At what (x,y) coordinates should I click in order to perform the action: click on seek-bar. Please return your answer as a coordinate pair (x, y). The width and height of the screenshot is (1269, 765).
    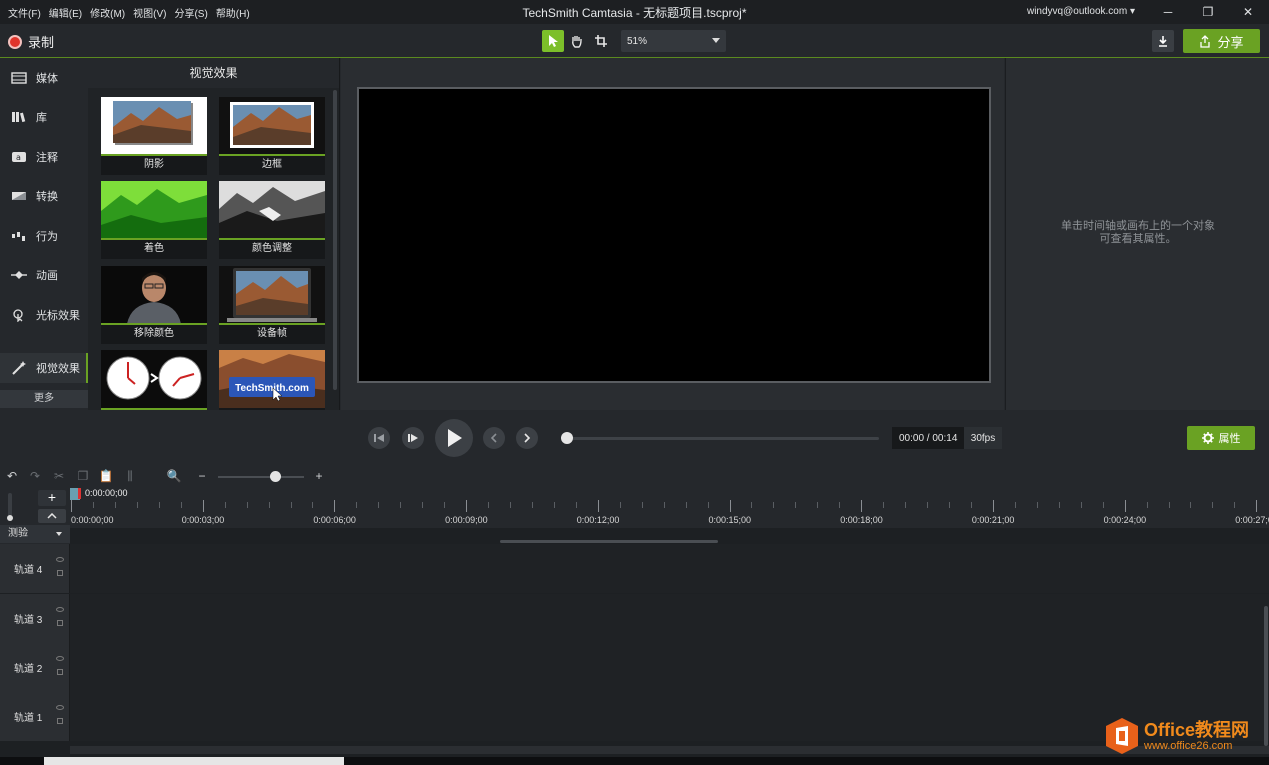
    Looking at the image, I should click on (720, 438).